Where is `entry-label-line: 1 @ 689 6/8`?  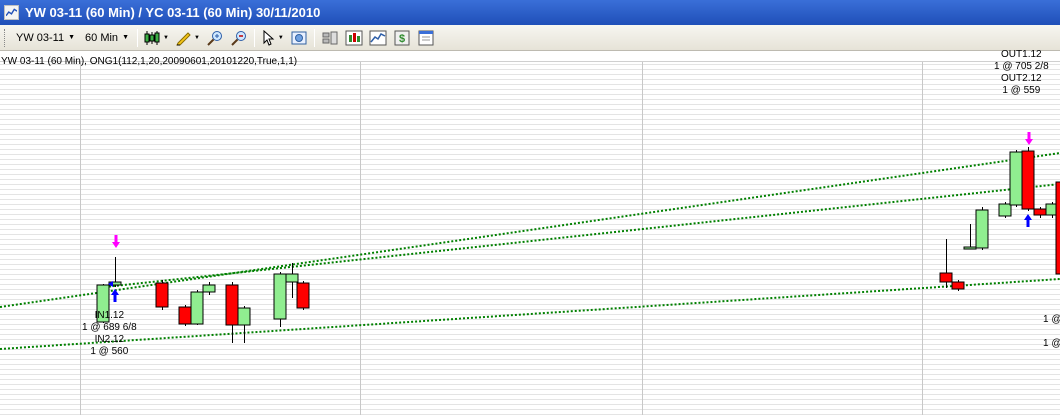 entry-label-line: 1 @ 689 6/8 is located at coordinates (109, 327).